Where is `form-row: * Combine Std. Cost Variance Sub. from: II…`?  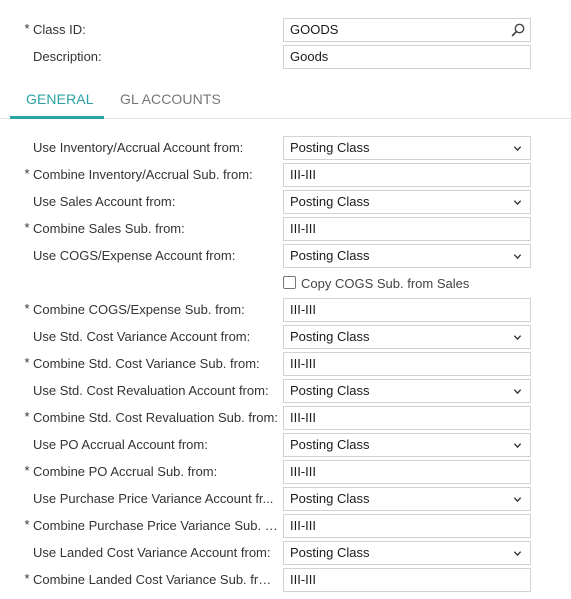 form-row: * Combine Std. Cost Variance Sub. from: II… is located at coordinates (285, 364).